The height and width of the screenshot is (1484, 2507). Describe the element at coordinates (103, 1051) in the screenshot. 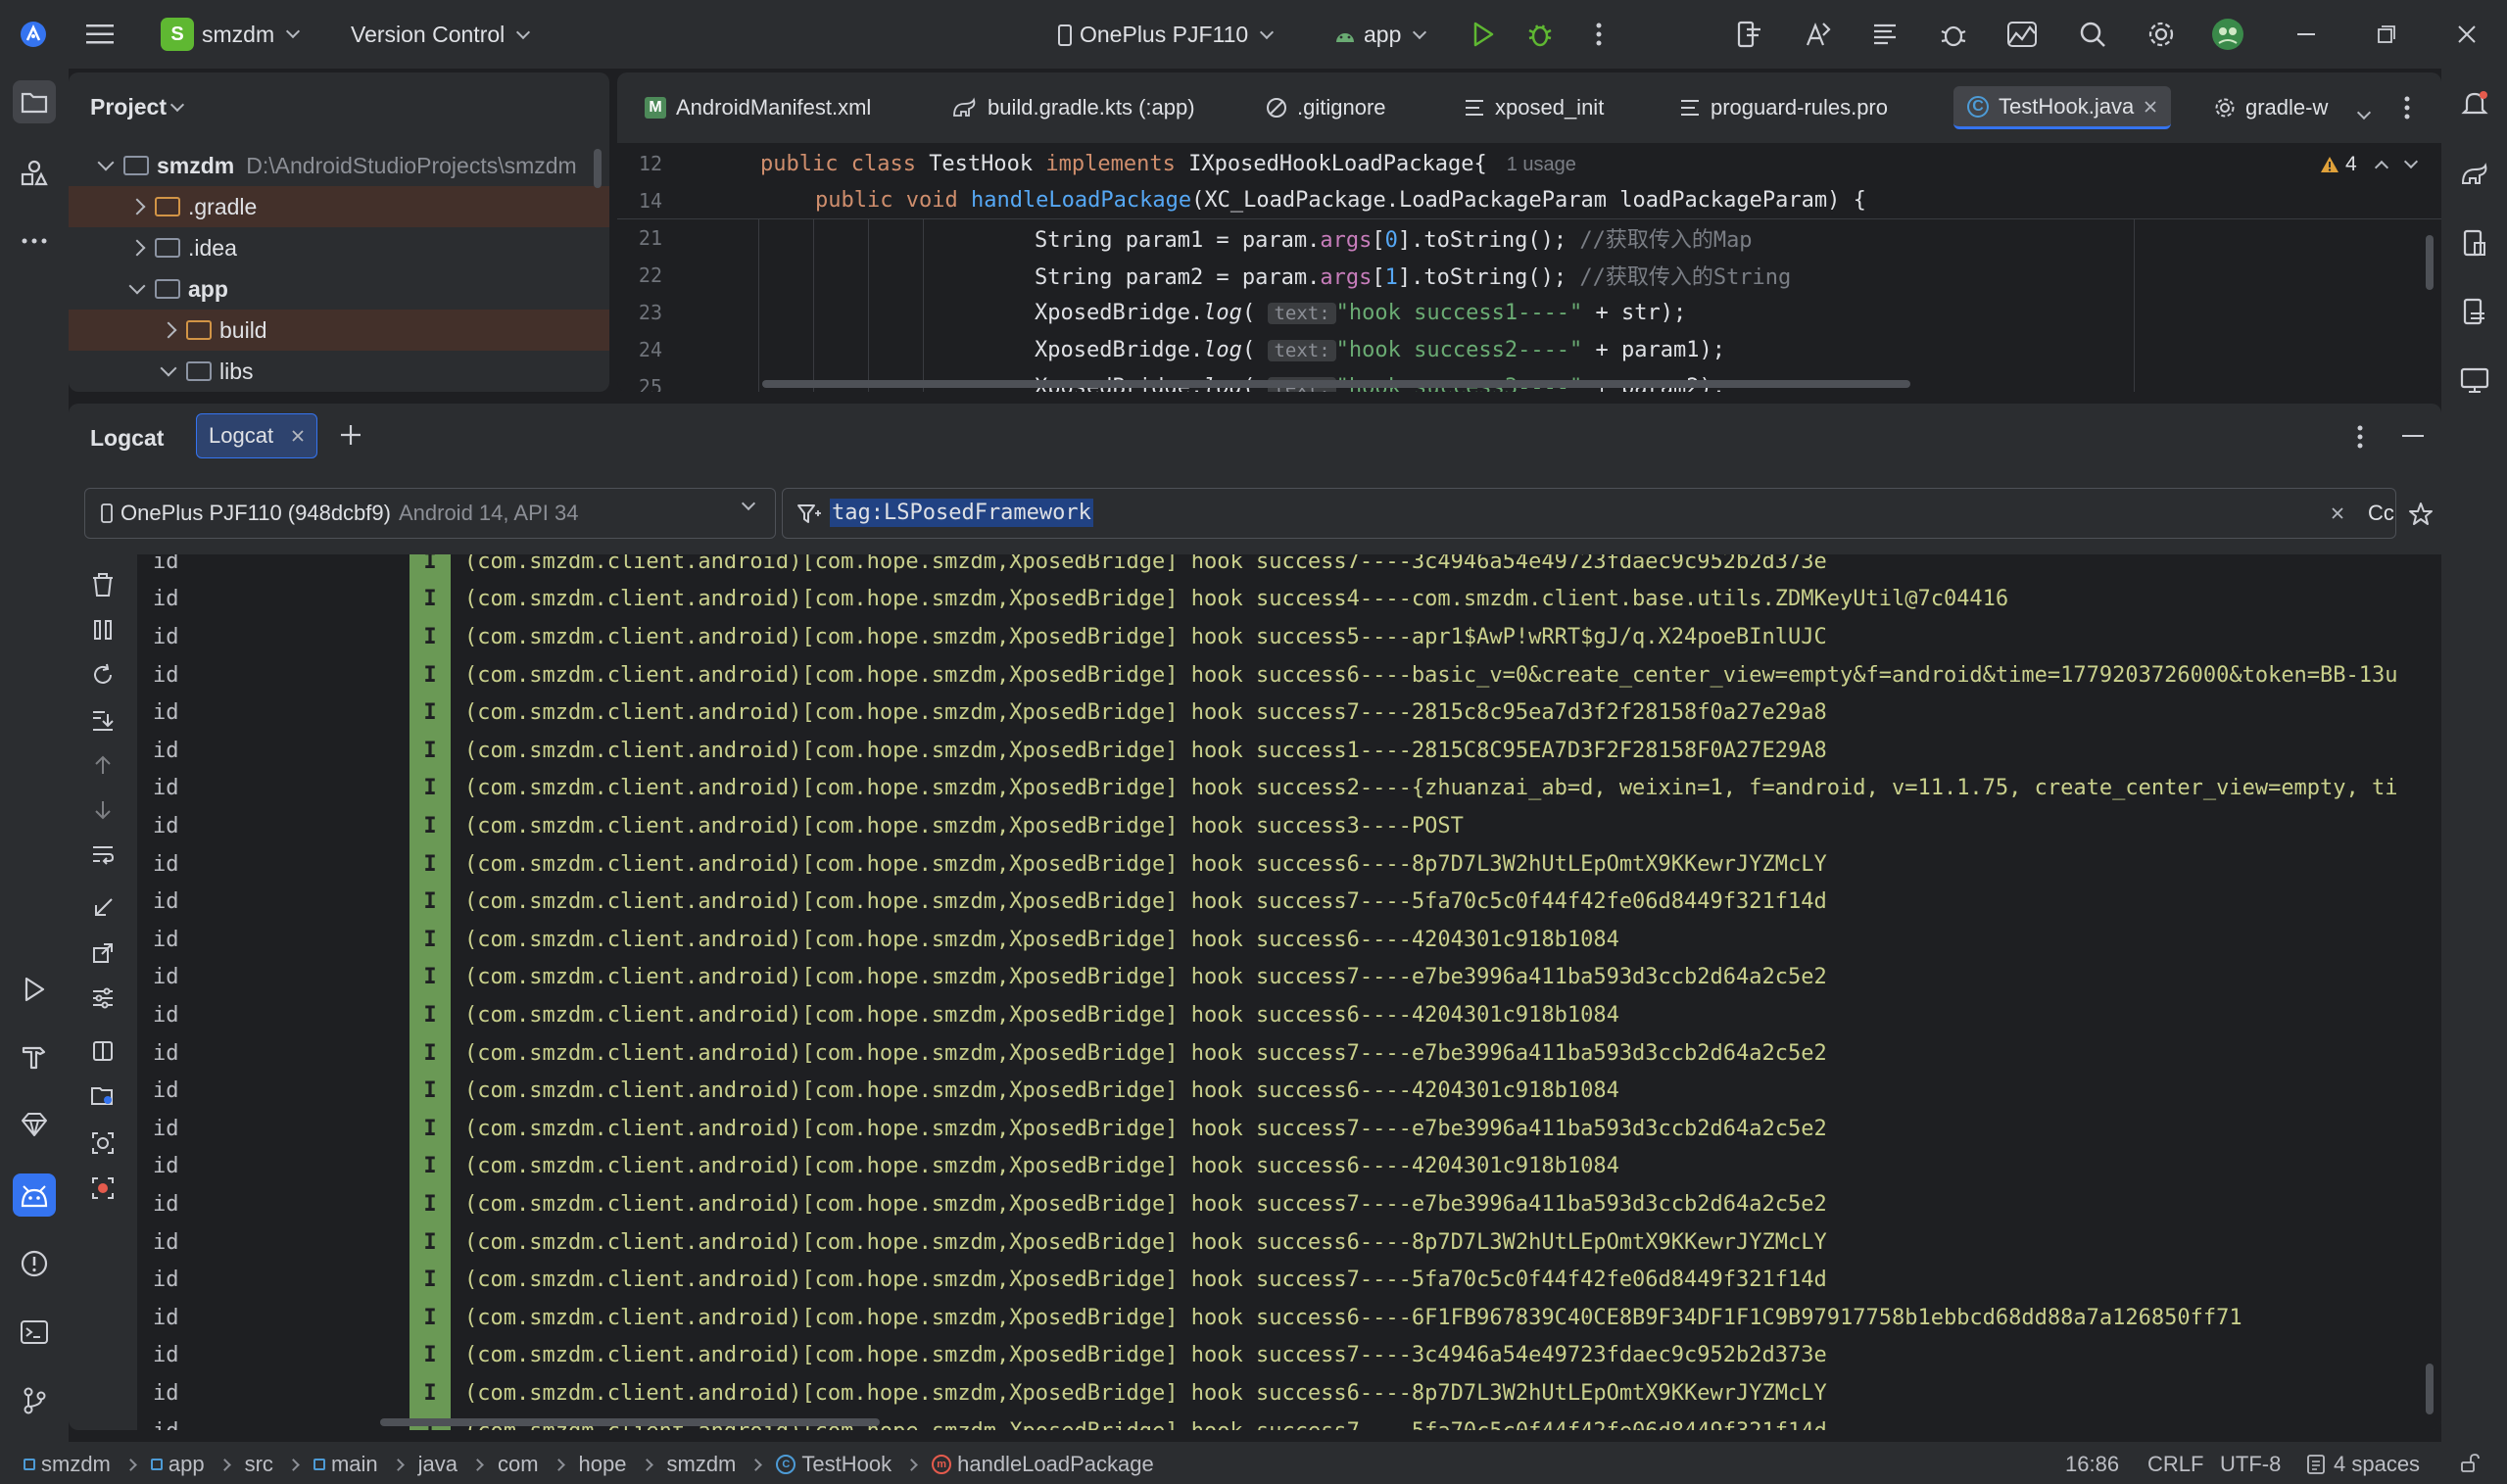

I see `split-panels-icon` at that location.